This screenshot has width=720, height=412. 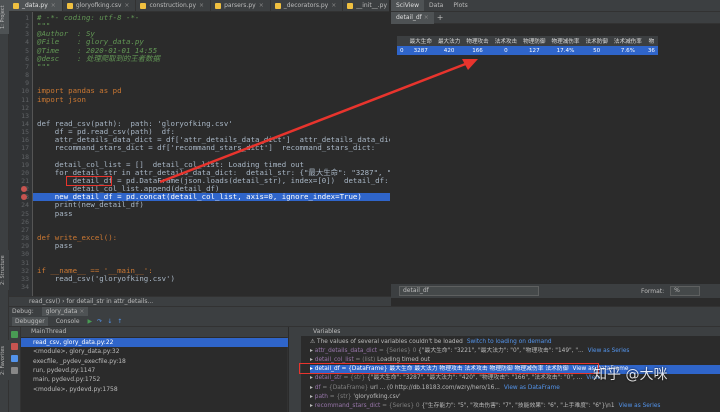 What do you see at coordinates (90, 321) in the screenshot?
I see `resume-icon: ▶` at bounding box center [90, 321].